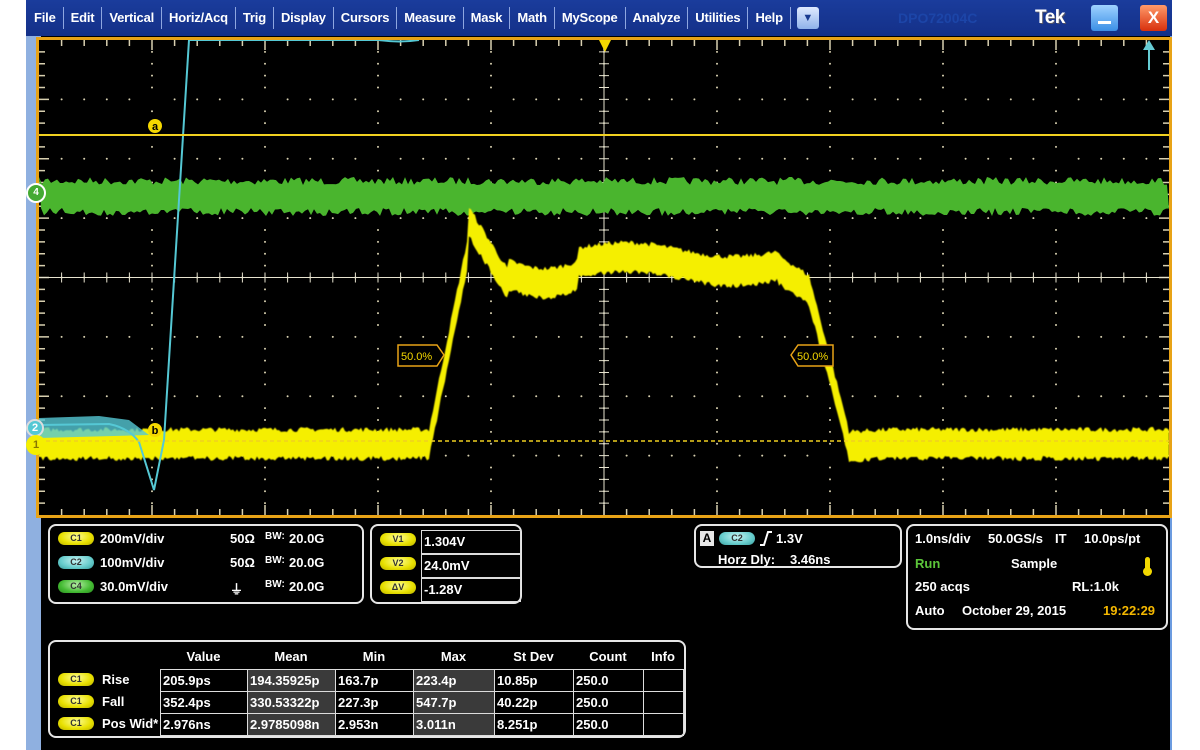 The height and width of the screenshot is (750, 1200). Describe the element at coordinates (1147, 571) in the screenshot. I see `thermometer-icon-bulb` at that location.